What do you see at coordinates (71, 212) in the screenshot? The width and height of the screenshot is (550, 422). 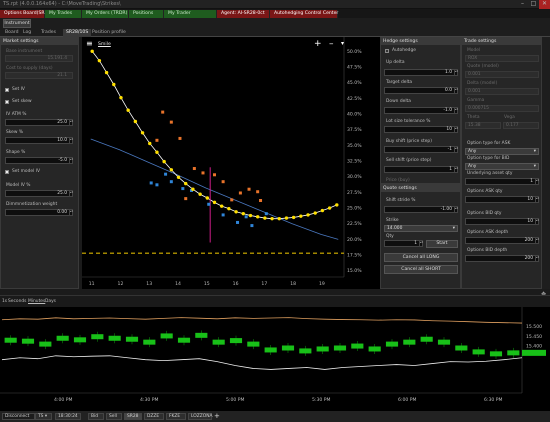 I see `dim-weight-spinner: ▴▾` at bounding box center [71, 212].